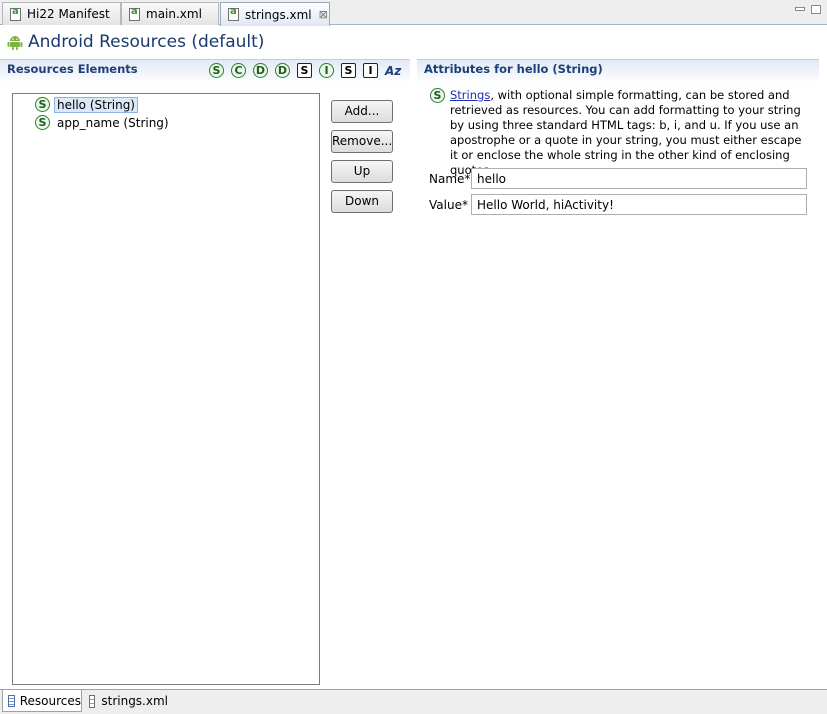  What do you see at coordinates (216, 70) in the screenshot?
I see `add-string-icon: S` at bounding box center [216, 70].